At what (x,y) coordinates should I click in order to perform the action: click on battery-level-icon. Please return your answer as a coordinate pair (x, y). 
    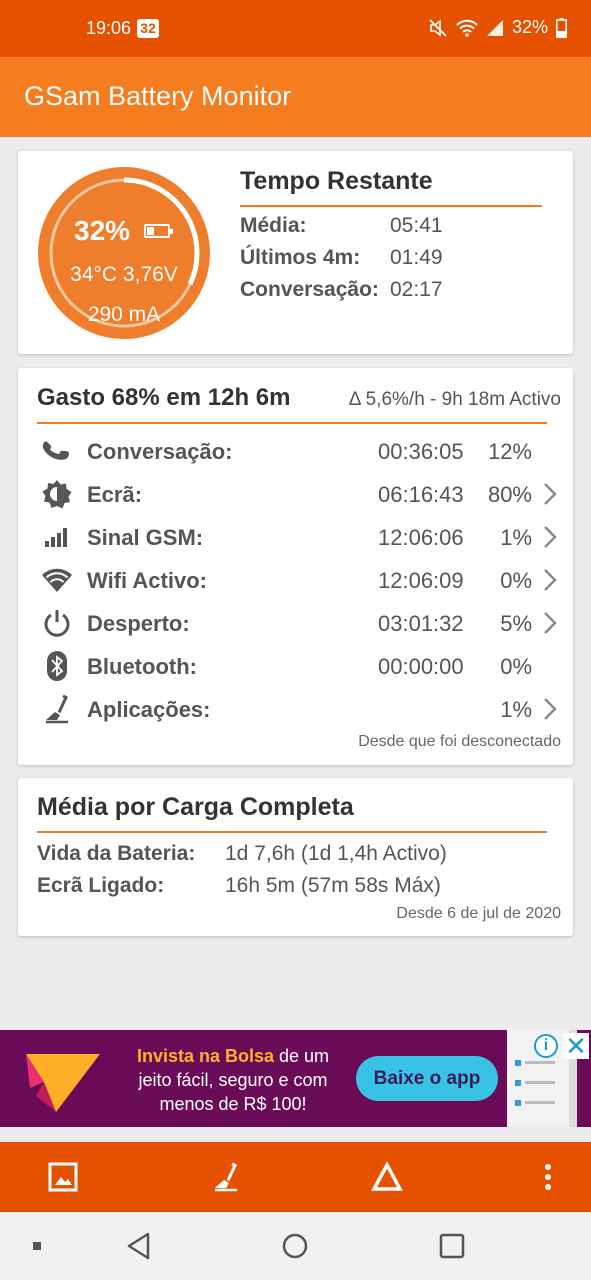
    Looking at the image, I should click on (158, 231).